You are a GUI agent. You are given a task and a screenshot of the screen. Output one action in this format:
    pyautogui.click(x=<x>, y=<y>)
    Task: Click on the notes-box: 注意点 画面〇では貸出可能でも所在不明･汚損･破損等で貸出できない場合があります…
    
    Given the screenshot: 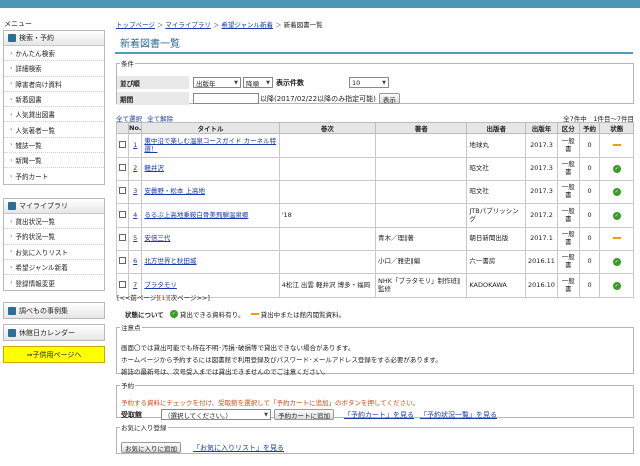 What is the action you would take?
    pyautogui.click(x=375, y=349)
    